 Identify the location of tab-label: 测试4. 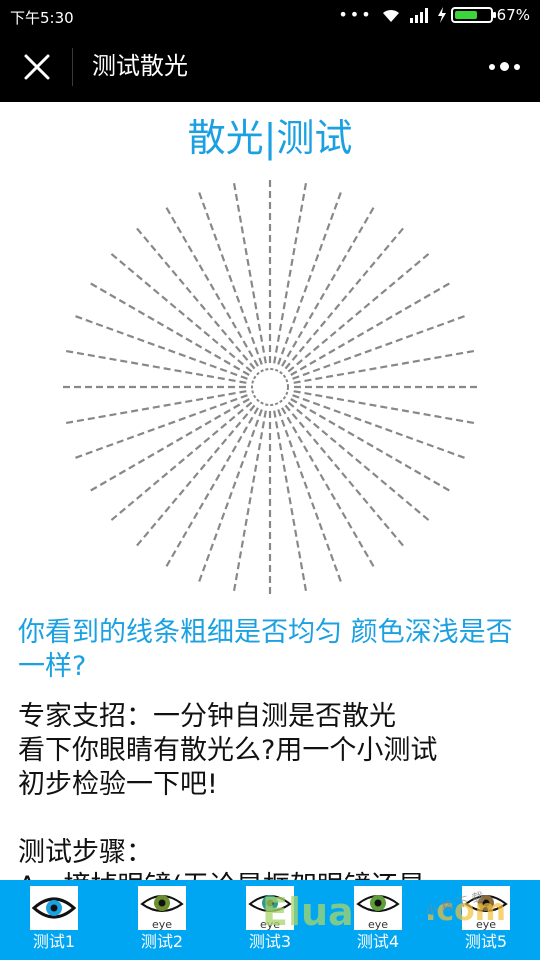
(378, 941).